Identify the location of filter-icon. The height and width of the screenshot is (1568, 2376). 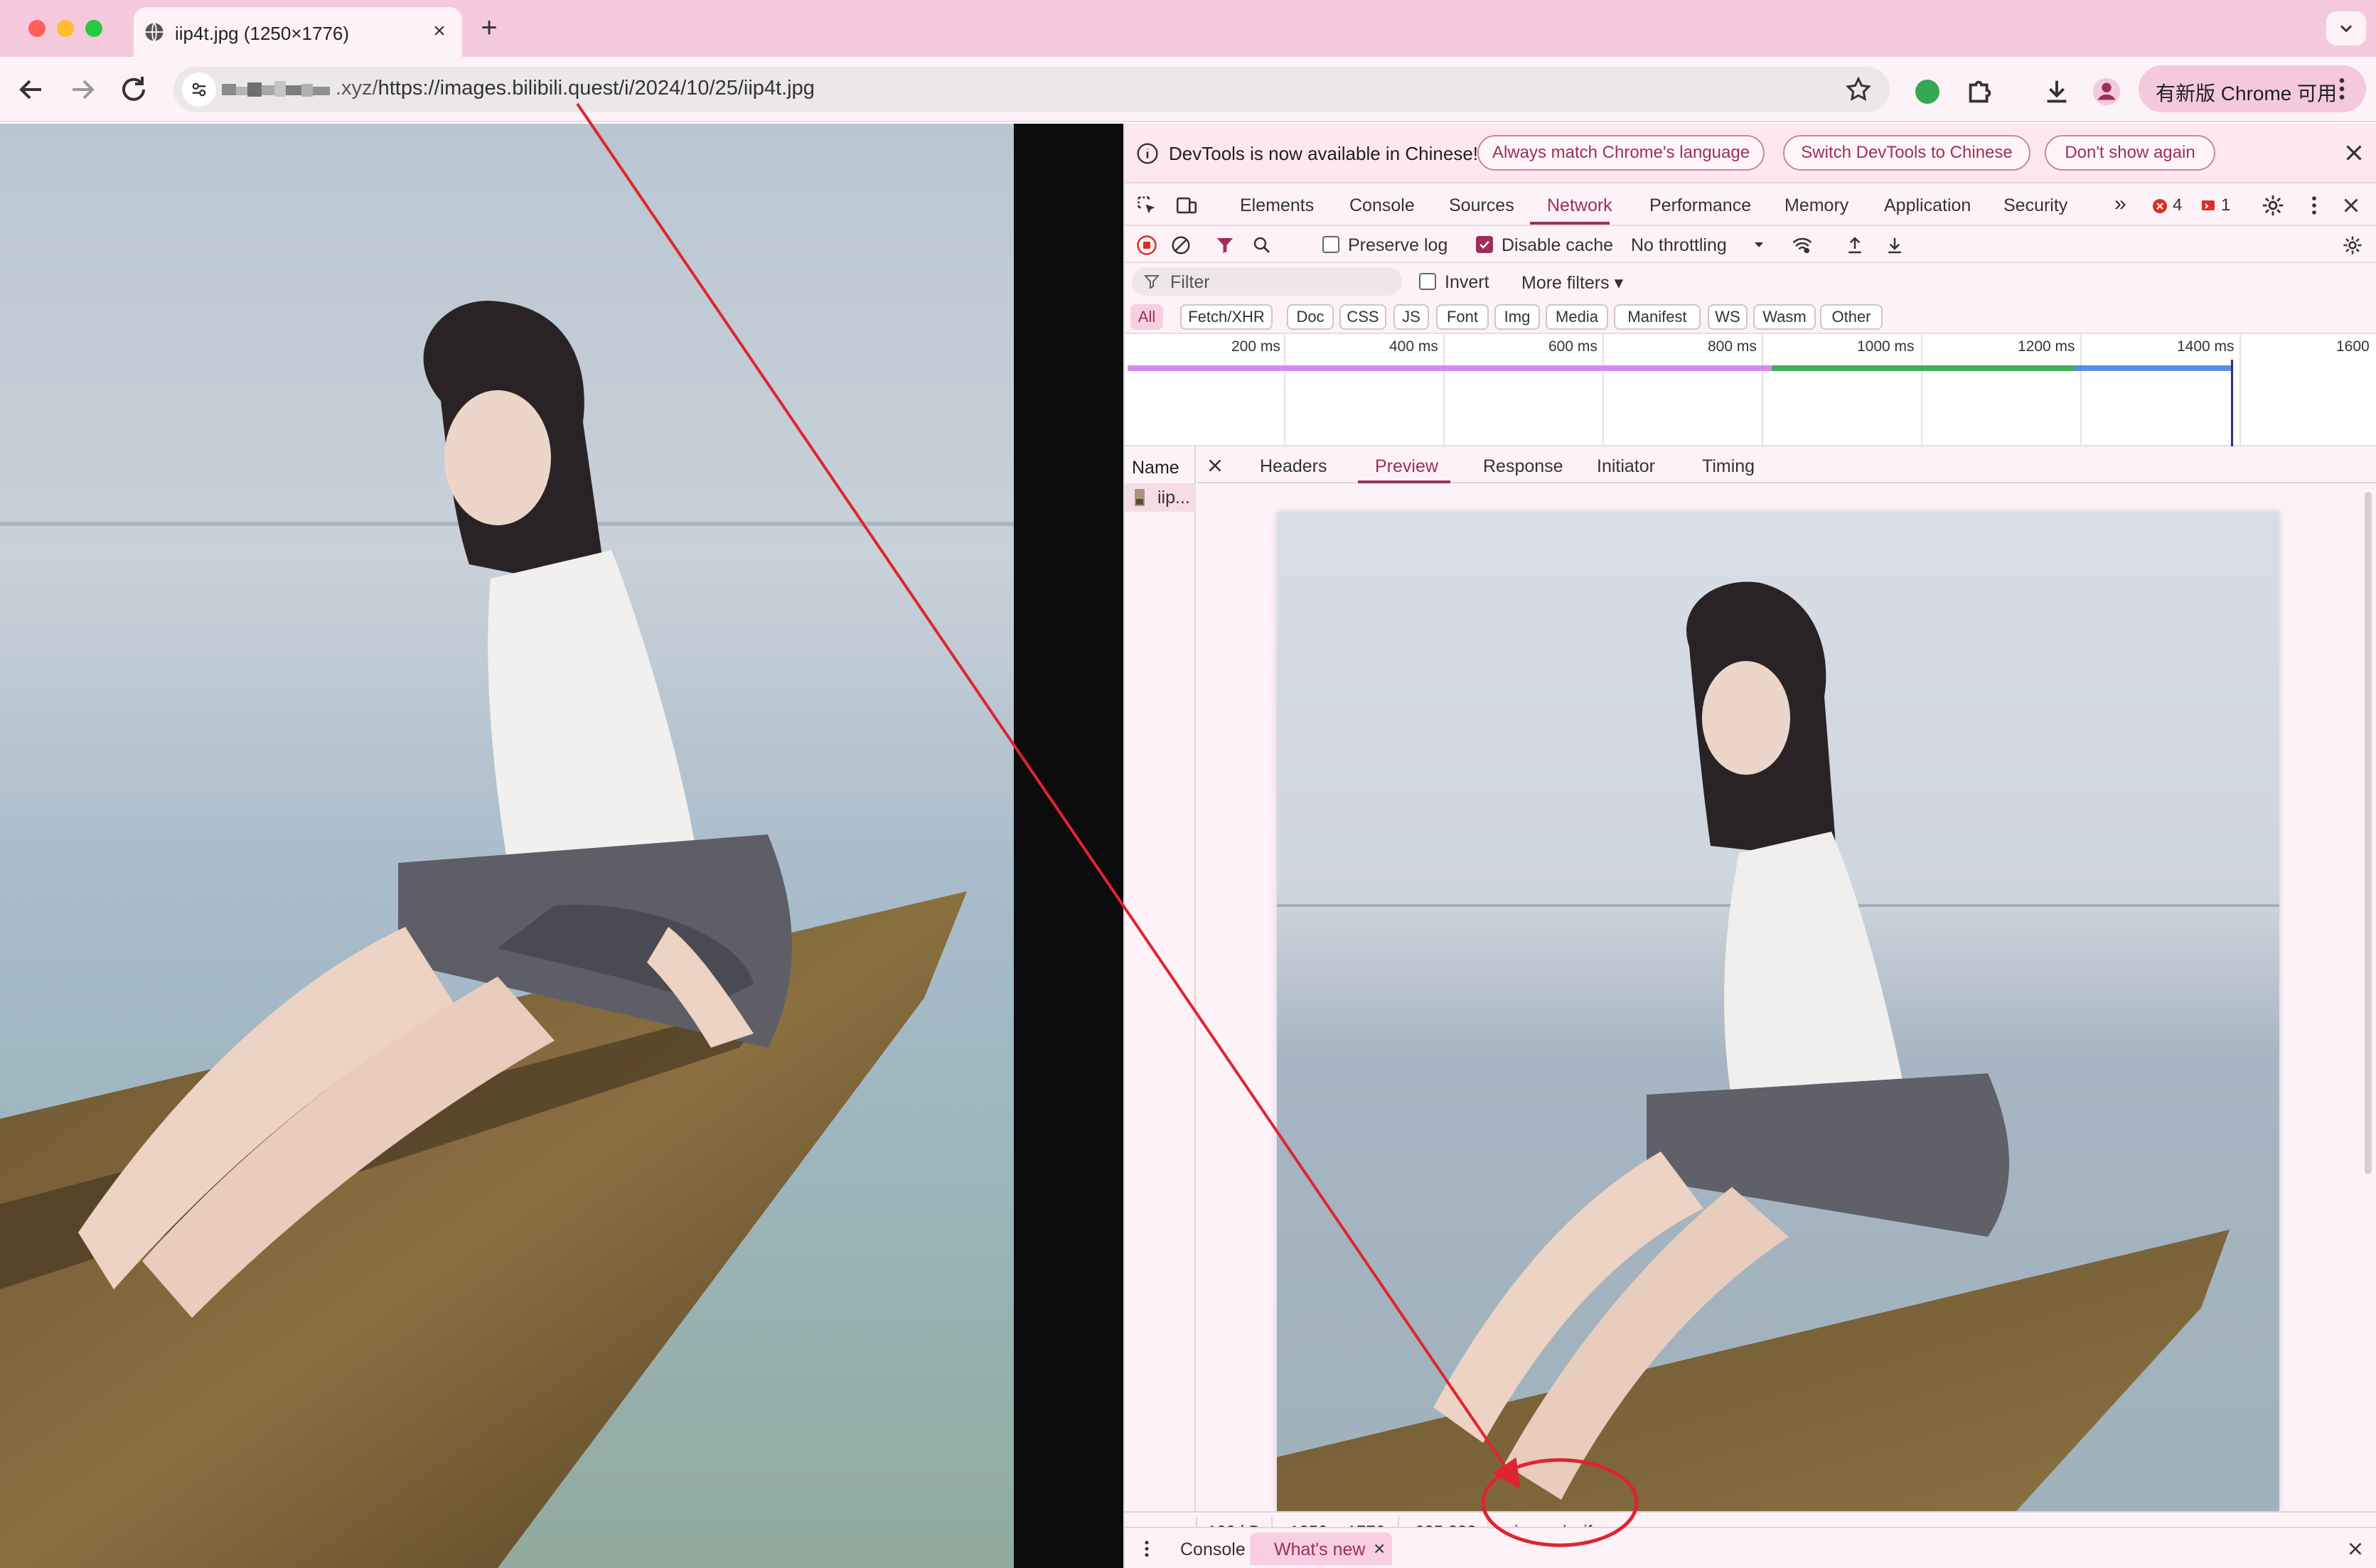
(1152, 282).